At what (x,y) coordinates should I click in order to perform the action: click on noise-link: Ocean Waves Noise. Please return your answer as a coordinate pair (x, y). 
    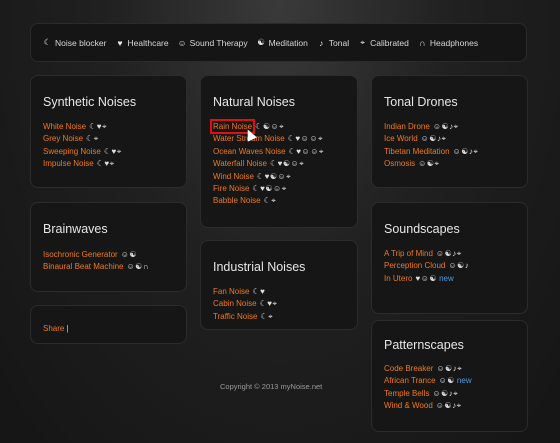
    Looking at the image, I should click on (249, 151).